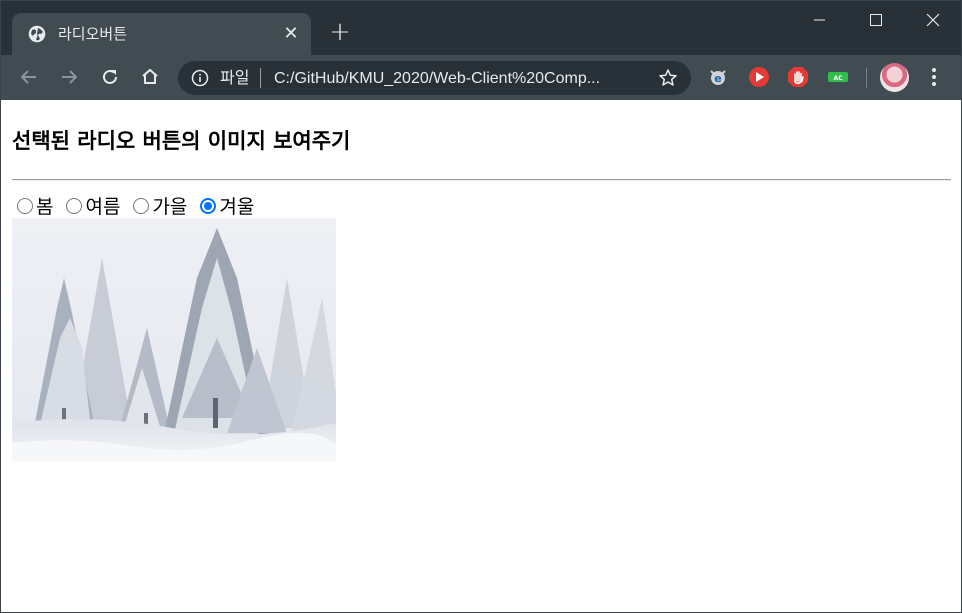 This screenshot has width=962, height=613. I want to click on horizontal-rule, so click(481, 180).